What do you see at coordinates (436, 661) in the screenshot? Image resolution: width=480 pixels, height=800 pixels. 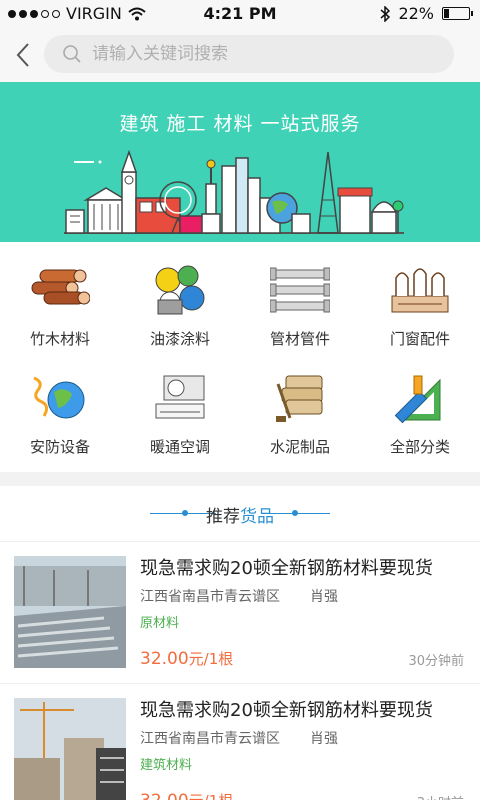 I see `product-time: 30分钟前` at bounding box center [436, 661].